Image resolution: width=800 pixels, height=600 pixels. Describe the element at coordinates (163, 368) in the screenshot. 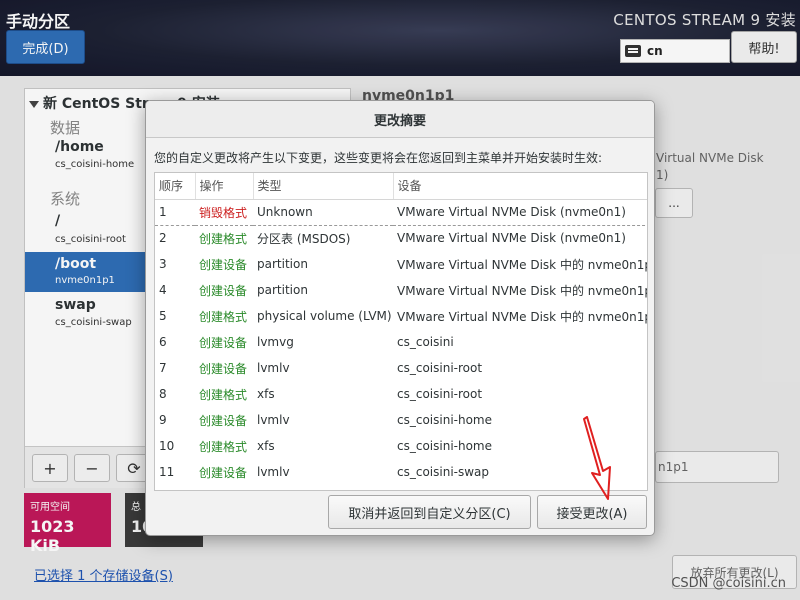

I see `cell-order: 7` at that location.